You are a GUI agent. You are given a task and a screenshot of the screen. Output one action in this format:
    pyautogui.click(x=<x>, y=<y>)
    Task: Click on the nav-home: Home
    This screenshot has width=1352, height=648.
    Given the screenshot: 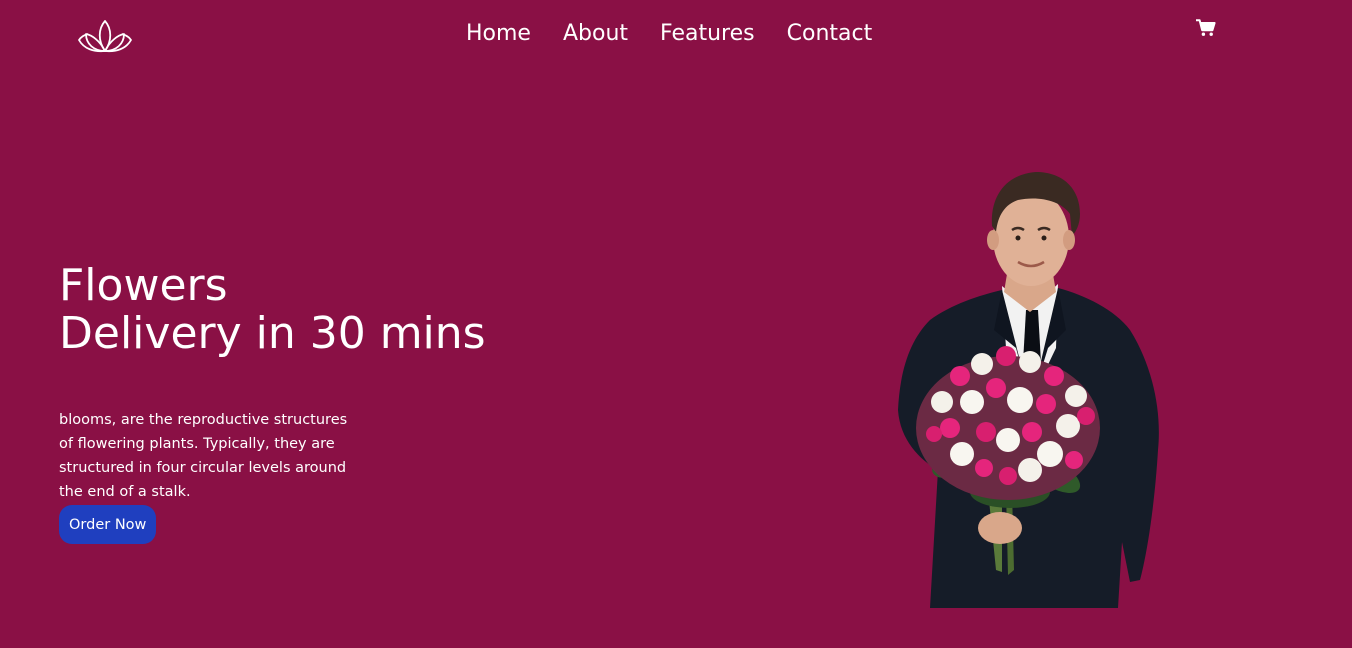 What is the action you would take?
    pyautogui.click(x=498, y=34)
    